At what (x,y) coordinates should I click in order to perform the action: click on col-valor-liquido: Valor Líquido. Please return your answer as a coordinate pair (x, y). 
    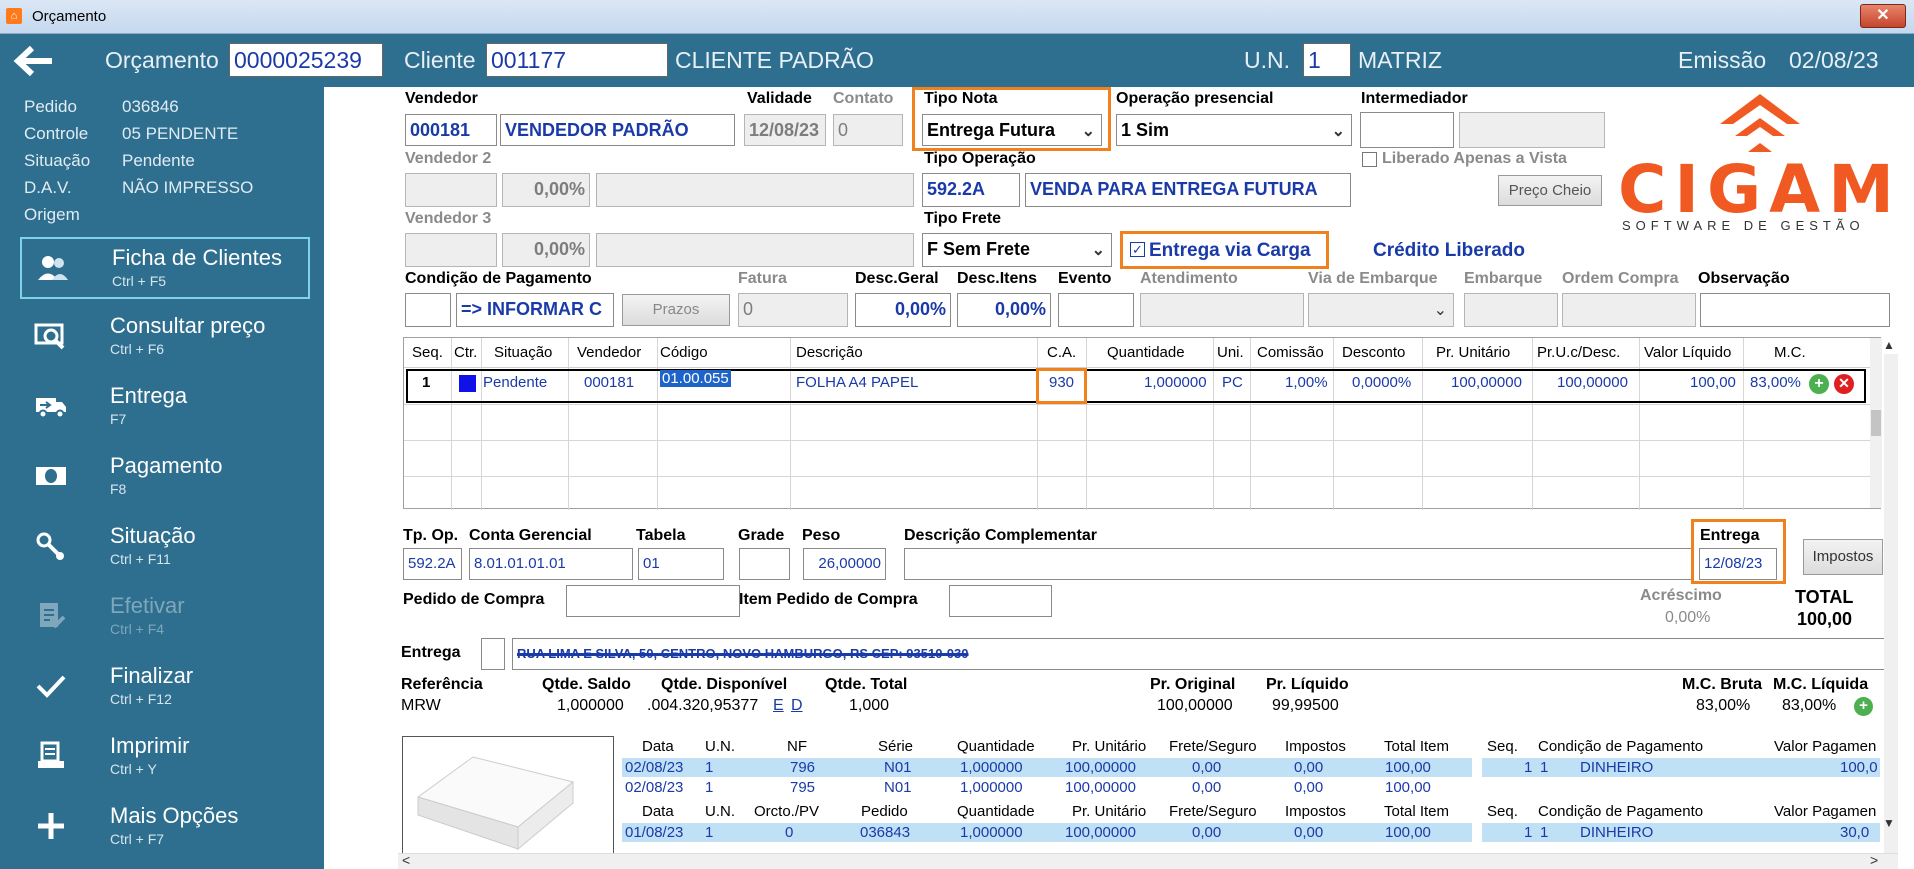
    Looking at the image, I should click on (1687, 352).